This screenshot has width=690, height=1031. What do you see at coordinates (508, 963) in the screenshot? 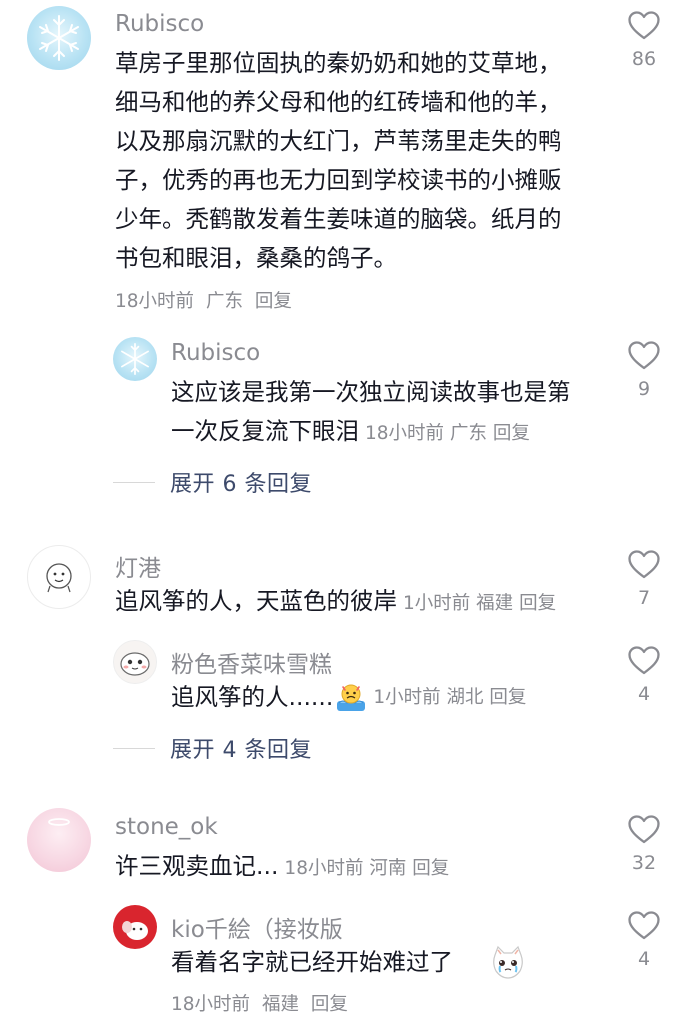
I see `crying-cat-emoji-icon` at bounding box center [508, 963].